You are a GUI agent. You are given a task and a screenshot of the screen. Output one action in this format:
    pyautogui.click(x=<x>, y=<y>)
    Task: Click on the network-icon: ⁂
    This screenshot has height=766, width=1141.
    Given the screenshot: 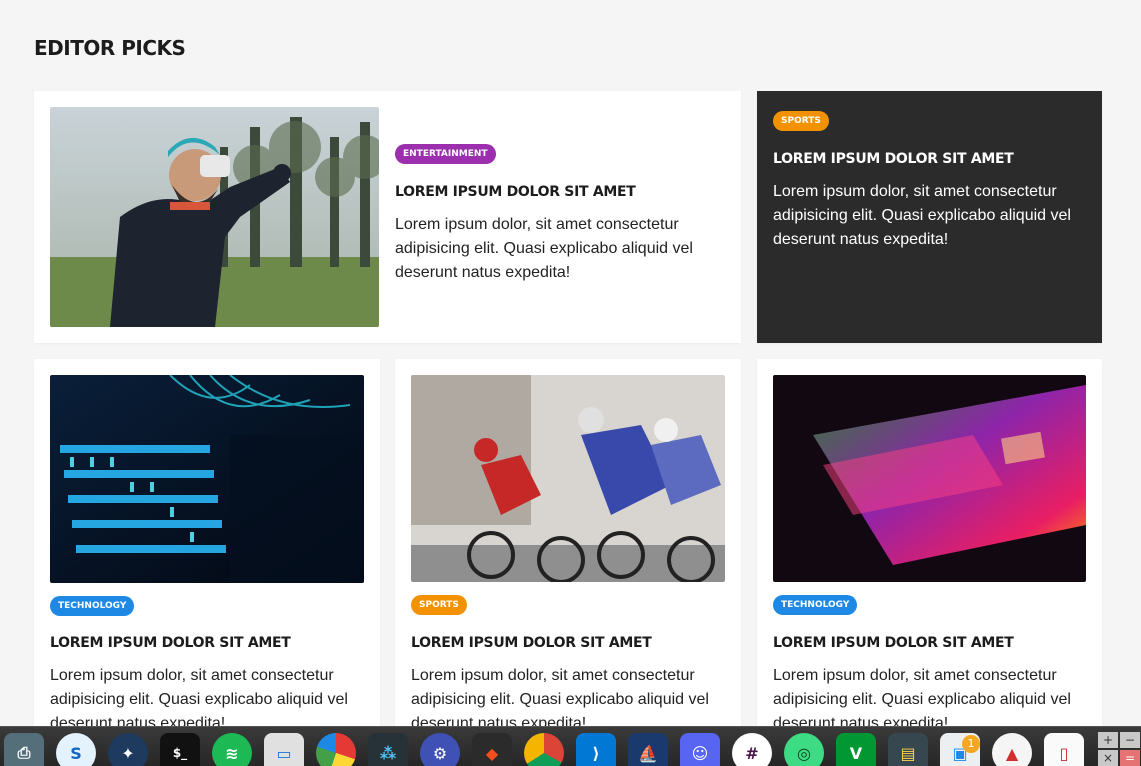 What is the action you would take?
    pyautogui.click(x=388, y=749)
    